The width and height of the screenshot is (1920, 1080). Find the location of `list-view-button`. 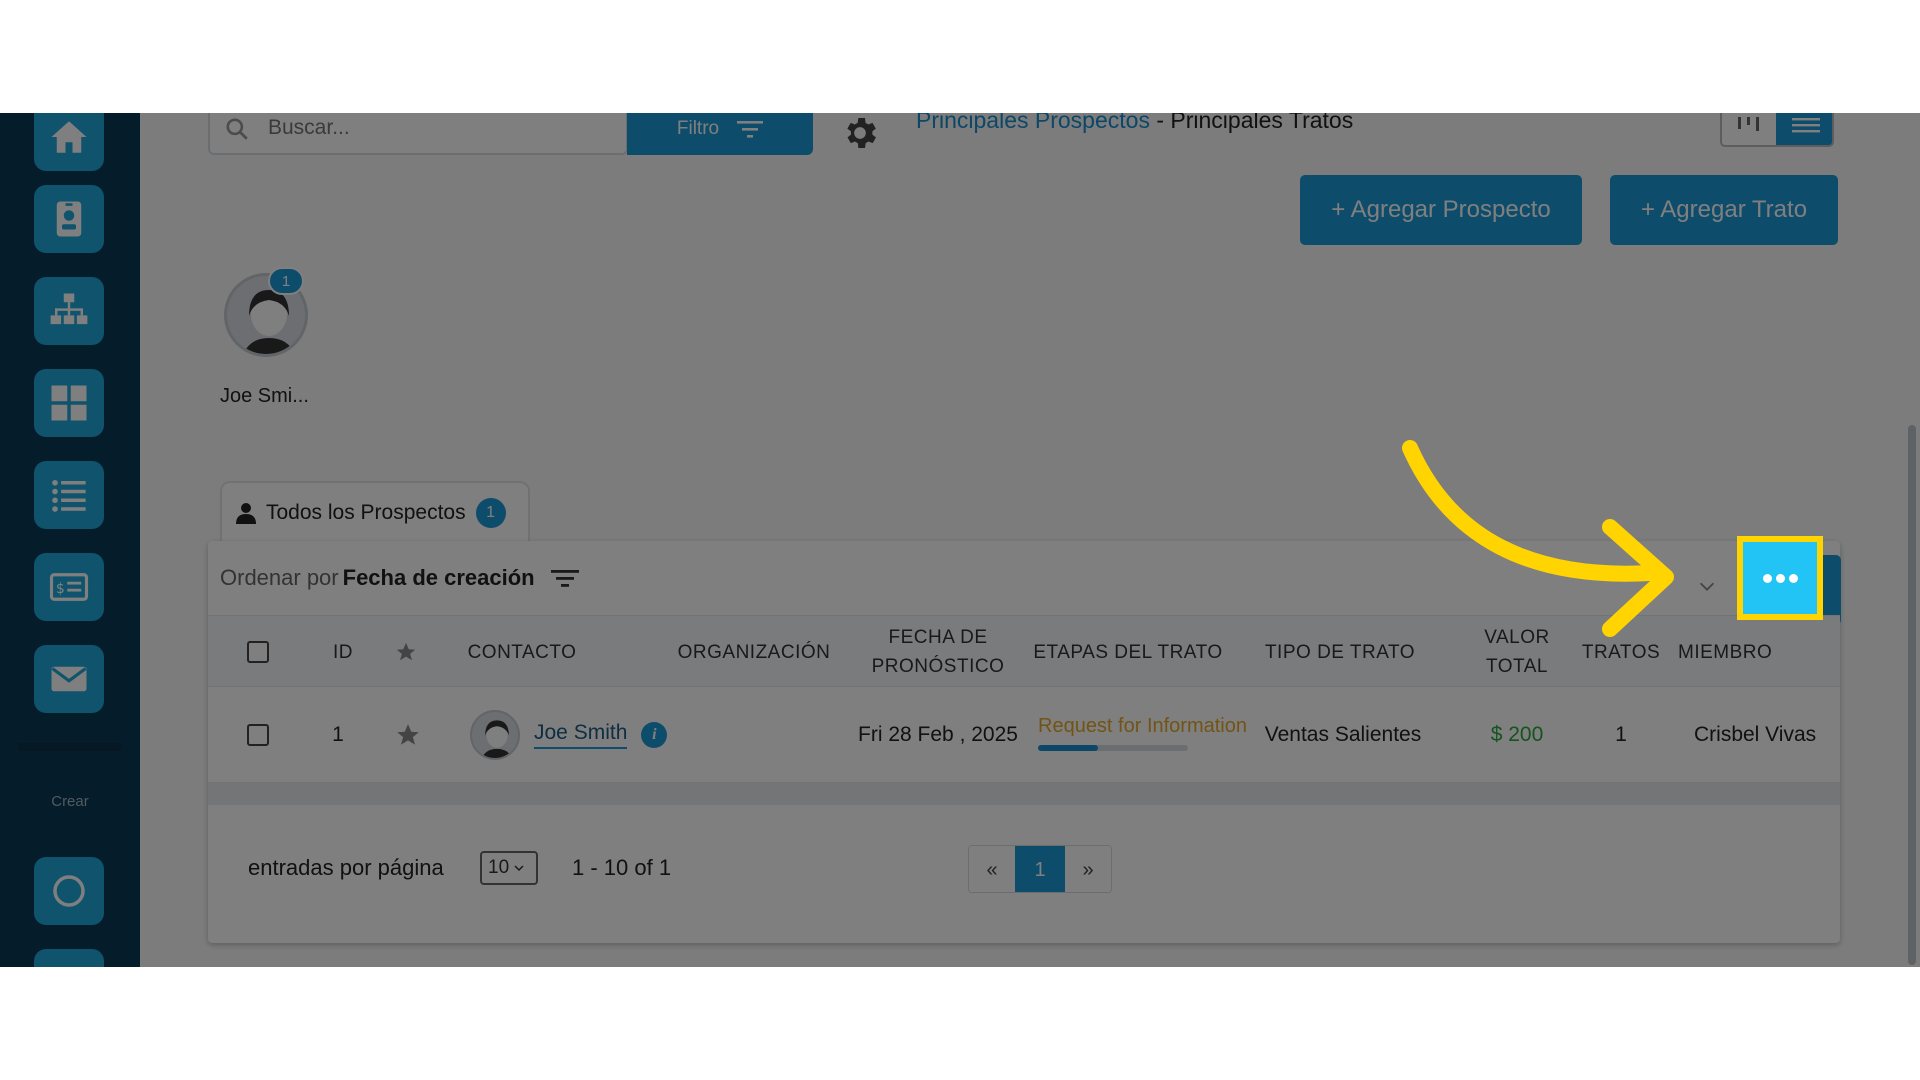

list-view-button is located at coordinates (1804, 129).